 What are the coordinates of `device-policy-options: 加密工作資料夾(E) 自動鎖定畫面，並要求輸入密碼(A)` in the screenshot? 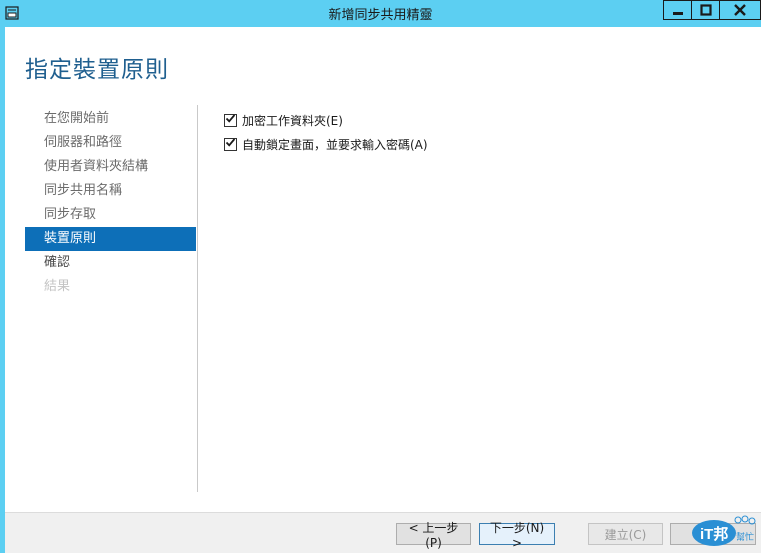 It's located at (326, 132).